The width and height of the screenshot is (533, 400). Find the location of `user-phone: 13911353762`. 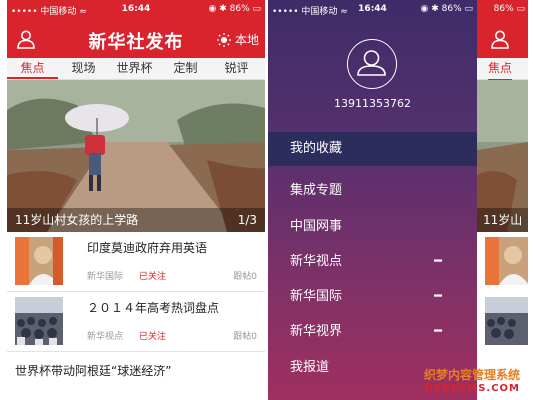

user-phone: 13911353762 is located at coordinates (372, 103).